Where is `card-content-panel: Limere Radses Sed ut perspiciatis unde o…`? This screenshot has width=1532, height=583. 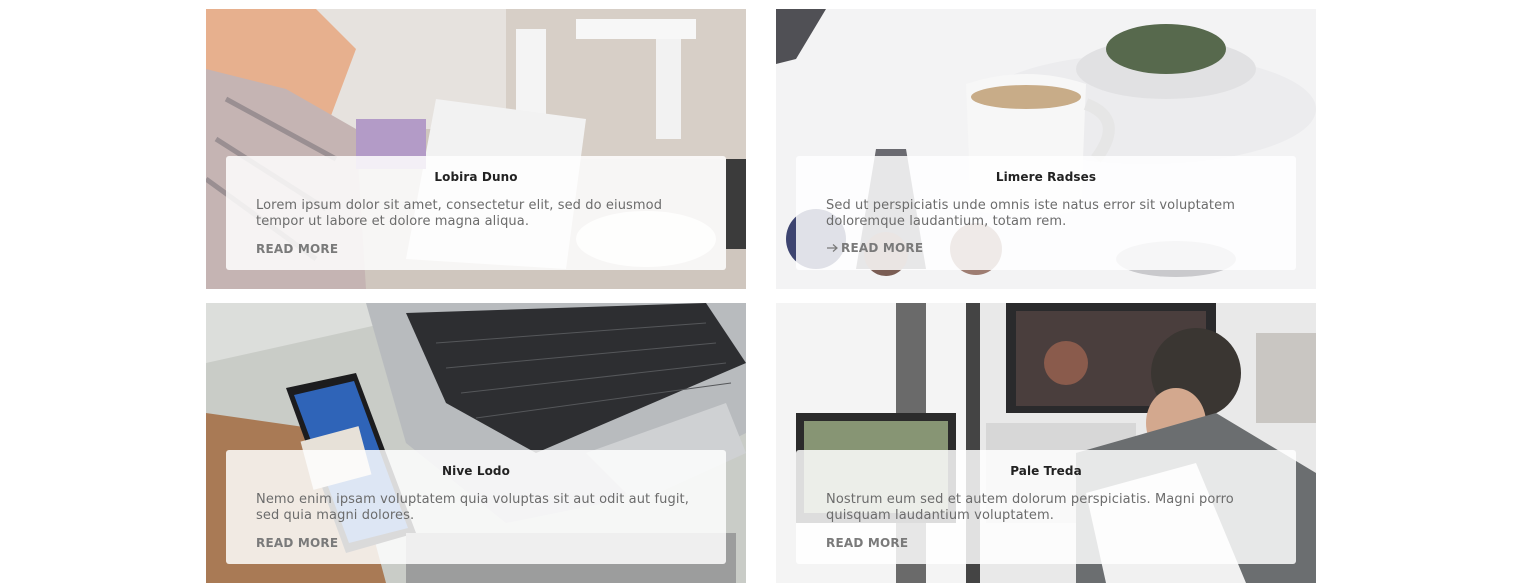
card-content-panel: Limere Radses Sed ut perspiciatis unde o… is located at coordinates (1046, 213).